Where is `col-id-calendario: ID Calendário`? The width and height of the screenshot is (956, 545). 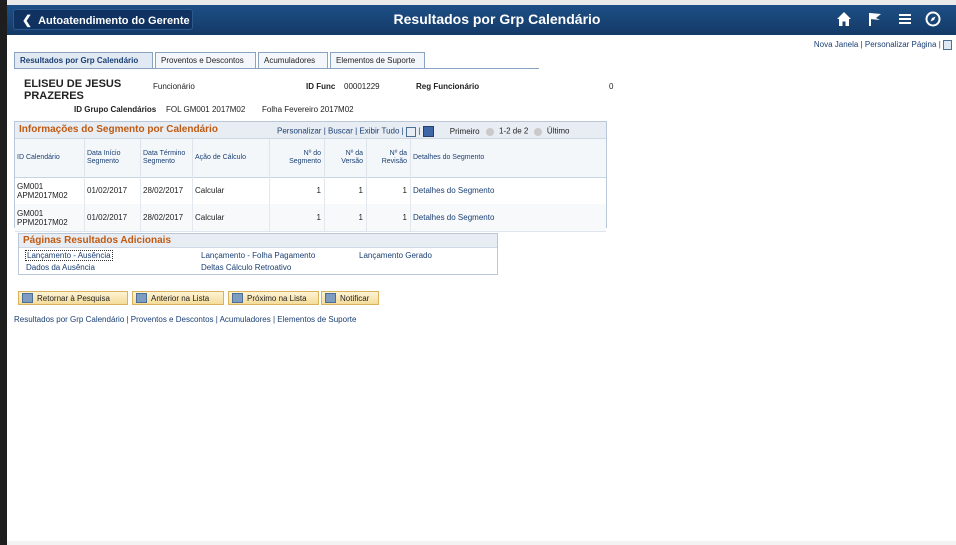
col-id-calendario: ID Calendário is located at coordinates (50, 158).